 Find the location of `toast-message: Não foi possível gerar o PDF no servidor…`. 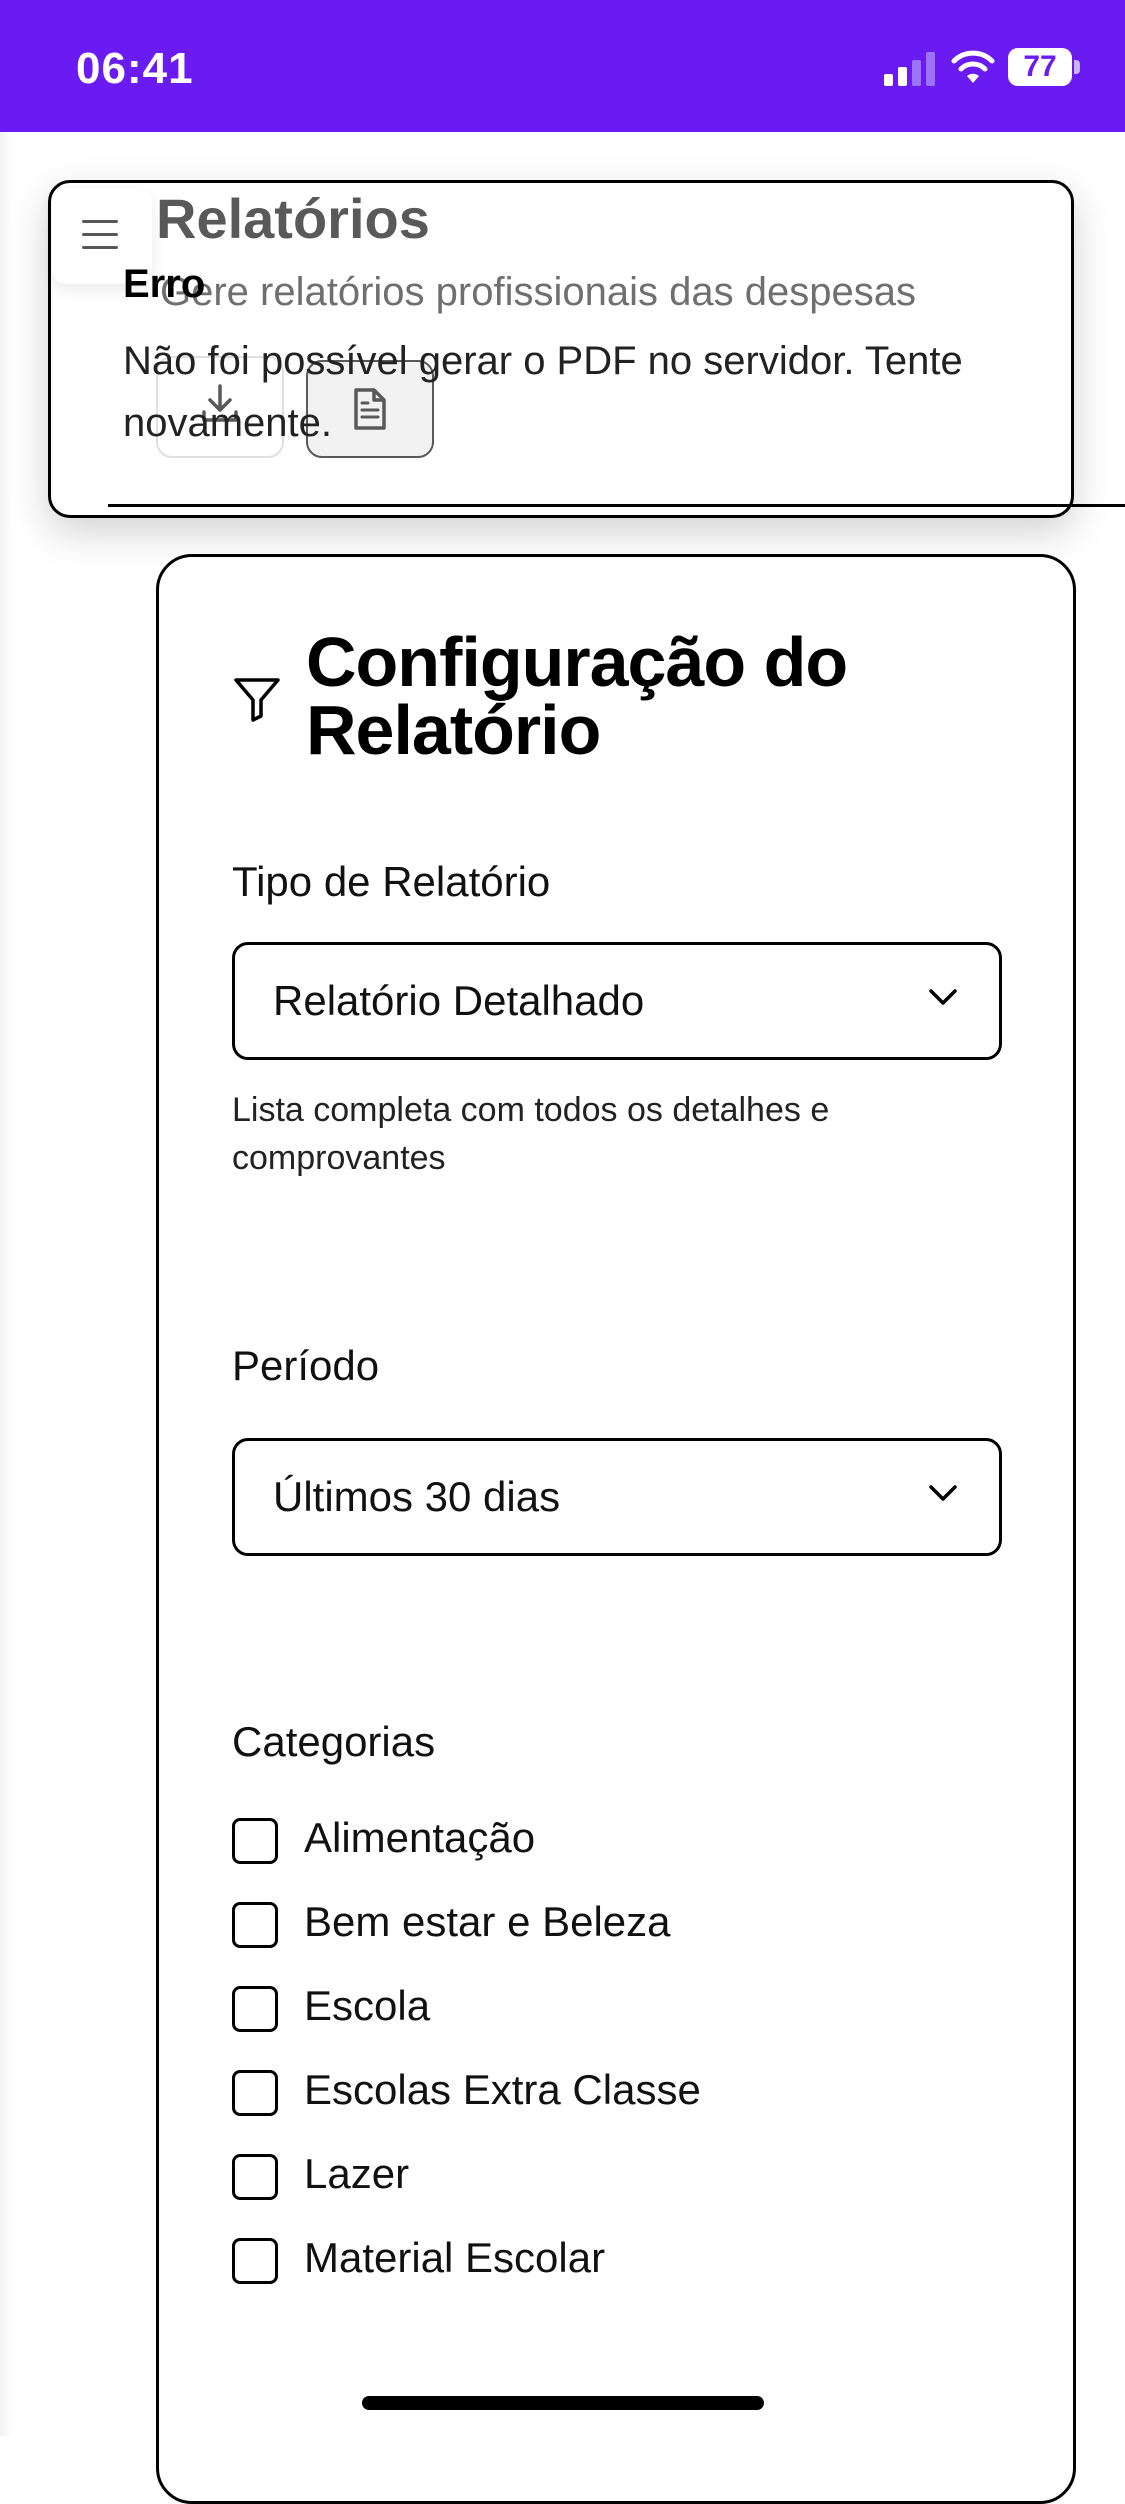

toast-message: Não foi possível gerar o PDF no servidor… is located at coordinates (543, 392).